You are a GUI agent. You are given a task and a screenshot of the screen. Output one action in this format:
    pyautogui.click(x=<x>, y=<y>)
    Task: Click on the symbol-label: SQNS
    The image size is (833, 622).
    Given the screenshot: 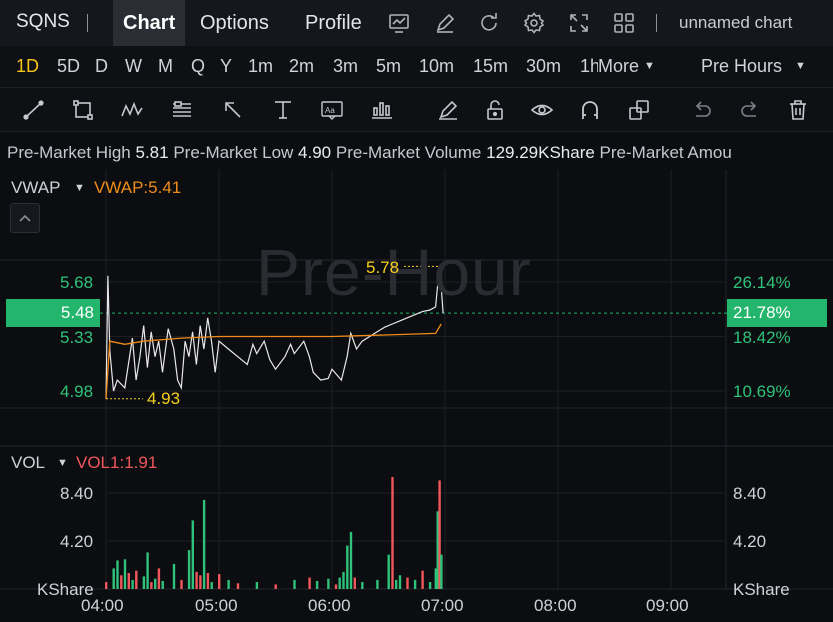 What is the action you would take?
    pyautogui.click(x=43, y=22)
    